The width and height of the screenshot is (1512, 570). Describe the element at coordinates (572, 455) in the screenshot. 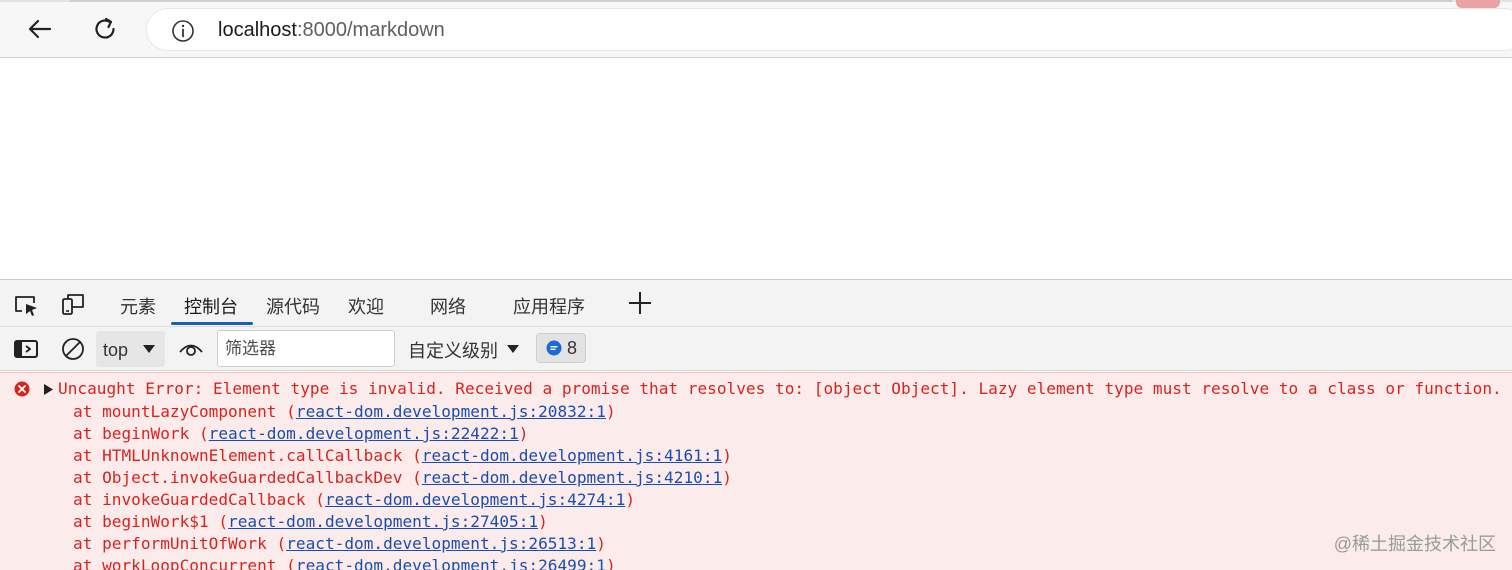

I see `stack-frame-link: react-dom.development.js:4161:1` at that location.